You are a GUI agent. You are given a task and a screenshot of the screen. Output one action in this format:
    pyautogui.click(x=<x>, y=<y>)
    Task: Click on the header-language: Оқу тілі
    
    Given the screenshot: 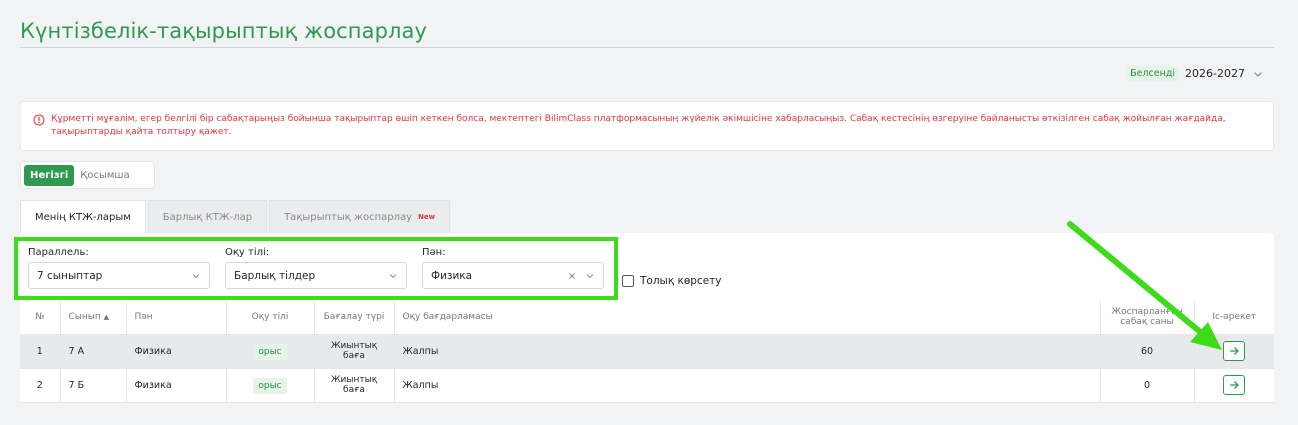 What is the action you would take?
    pyautogui.click(x=270, y=318)
    